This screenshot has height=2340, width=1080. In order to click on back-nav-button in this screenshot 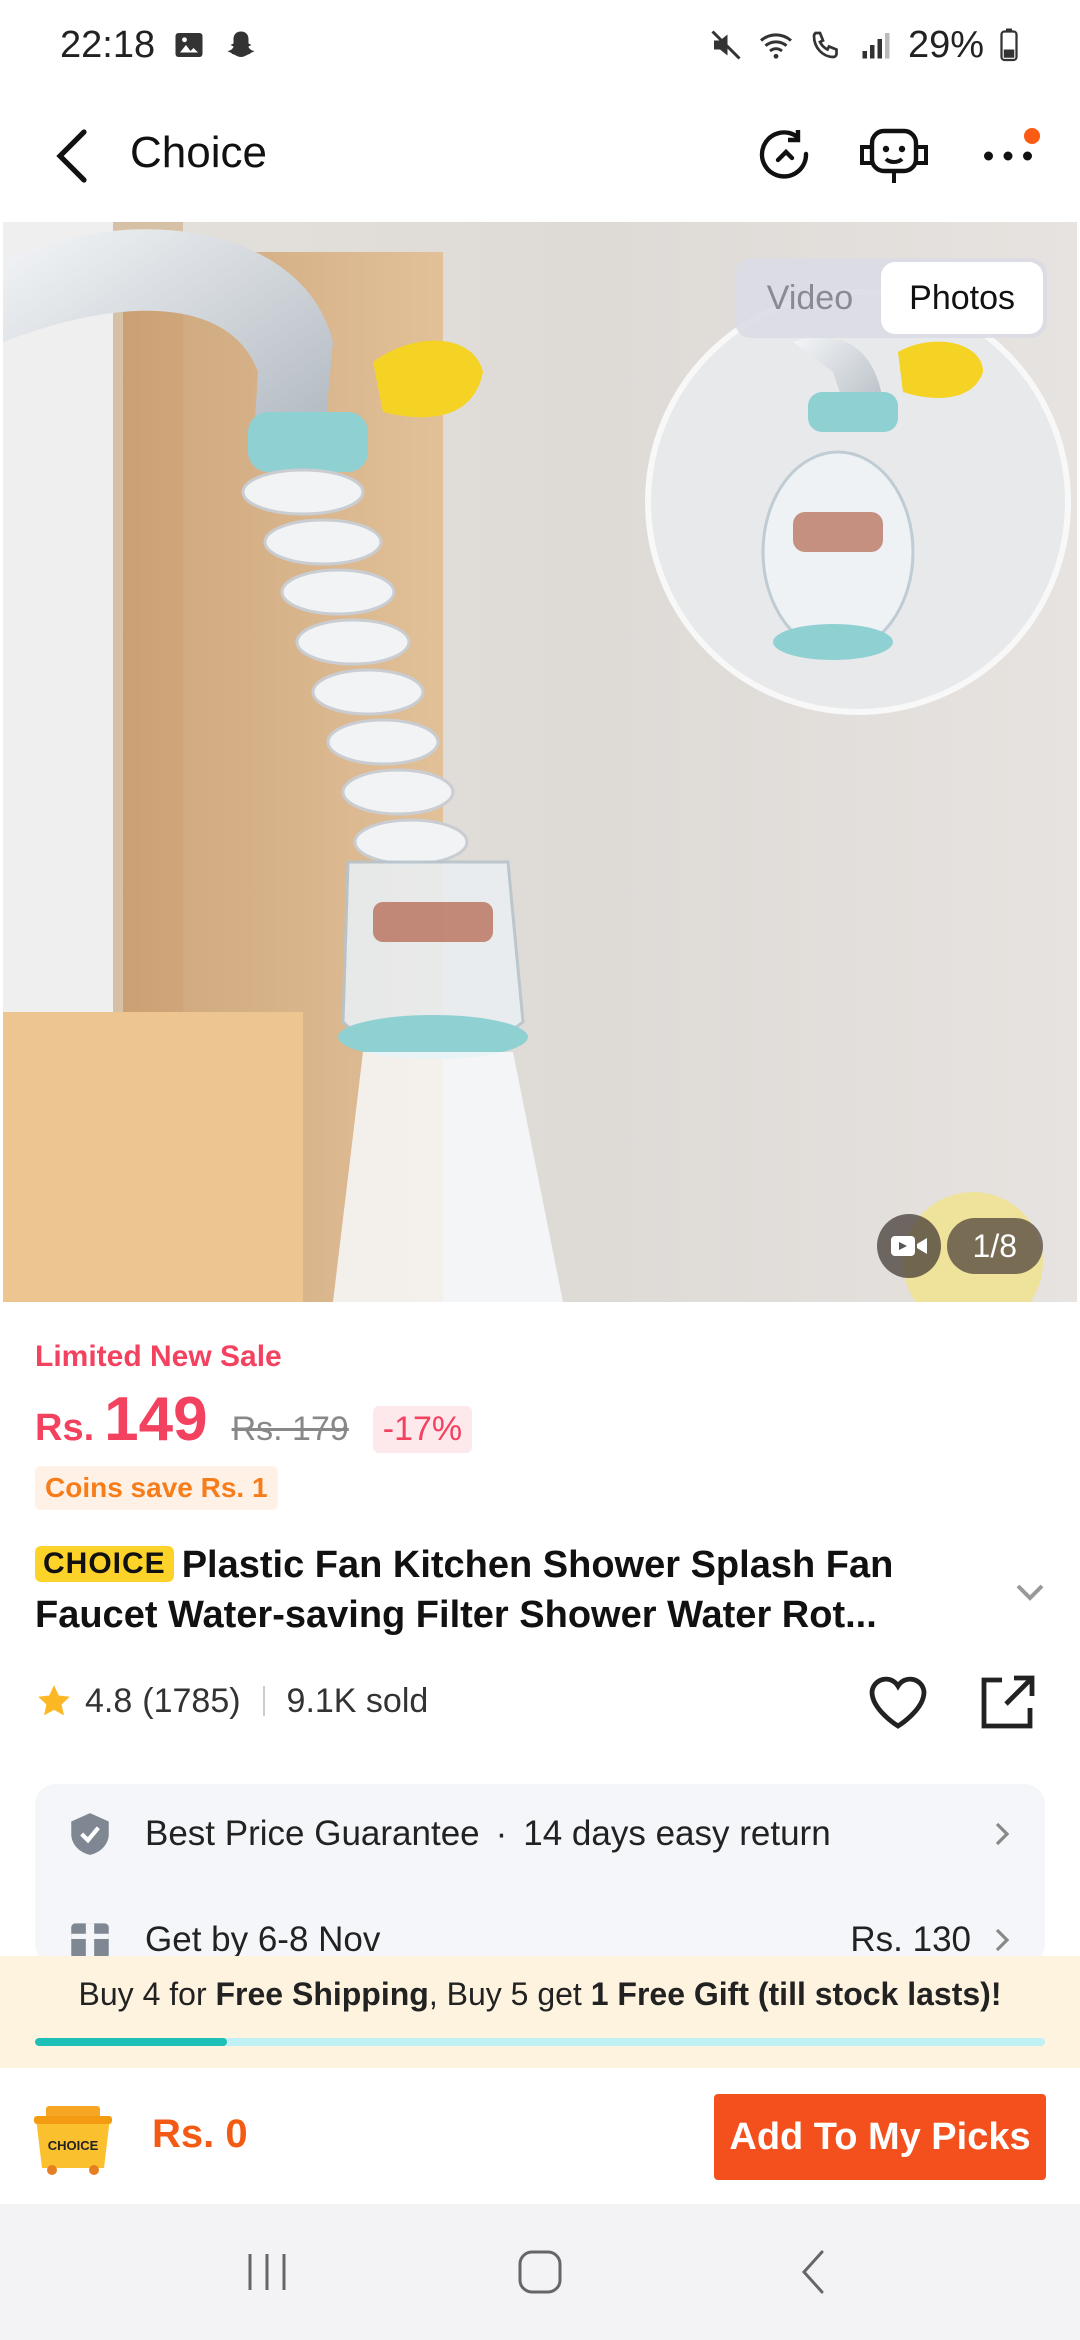, I will do `click(813, 2272)`.